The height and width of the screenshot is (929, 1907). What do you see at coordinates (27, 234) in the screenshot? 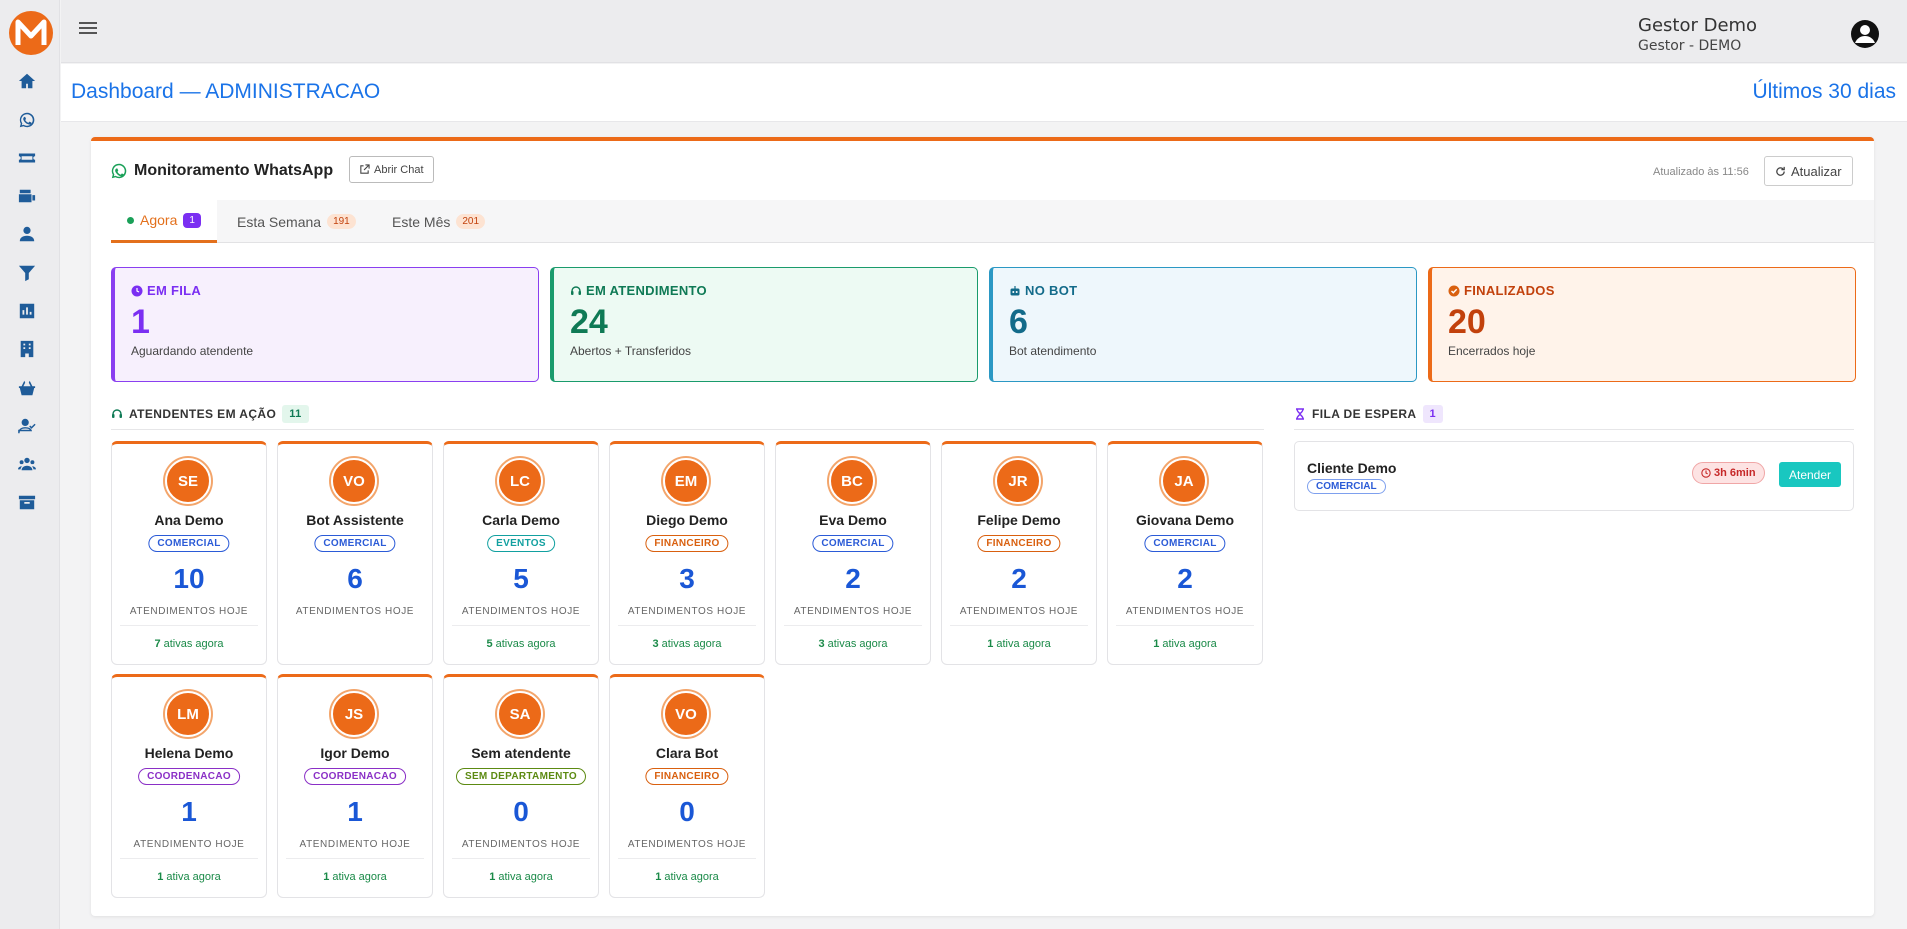
I see `user-icon` at bounding box center [27, 234].